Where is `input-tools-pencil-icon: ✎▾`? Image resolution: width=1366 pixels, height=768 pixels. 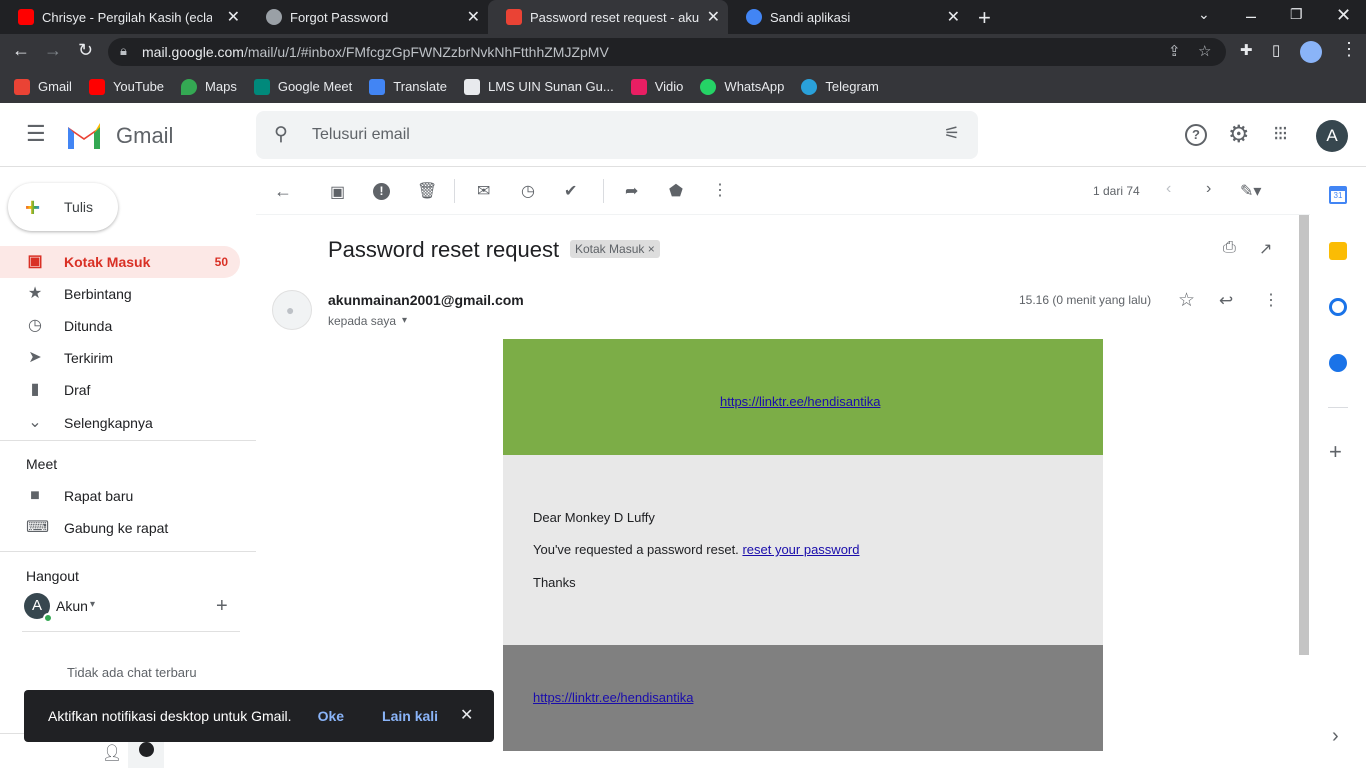 input-tools-pencil-icon: ✎▾ is located at coordinates (1250, 191).